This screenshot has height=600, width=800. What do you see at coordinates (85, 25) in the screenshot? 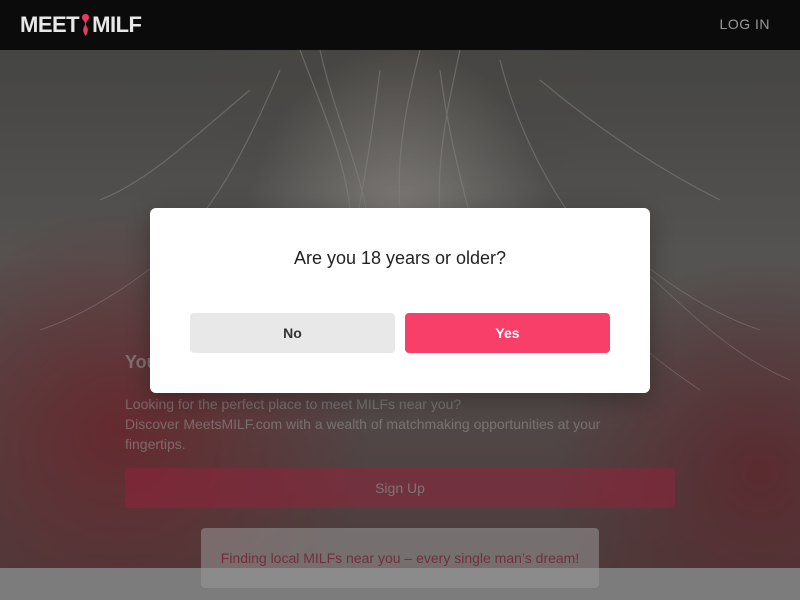
I see `logo-heart-icon` at bounding box center [85, 25].